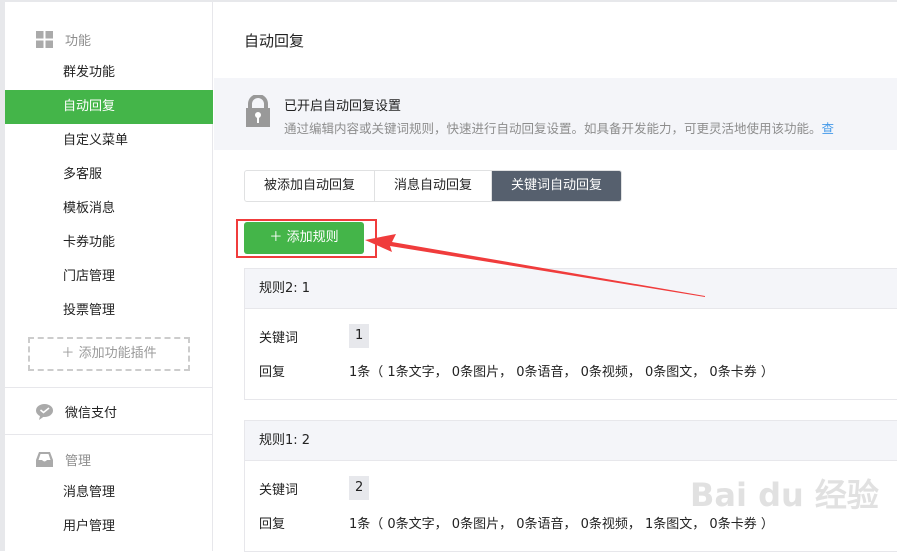 The image size is (897, 552). I want to click on reply-tabs: 被添加自动回复 消息自动回复 关键词自动回复, so click(433, 186).